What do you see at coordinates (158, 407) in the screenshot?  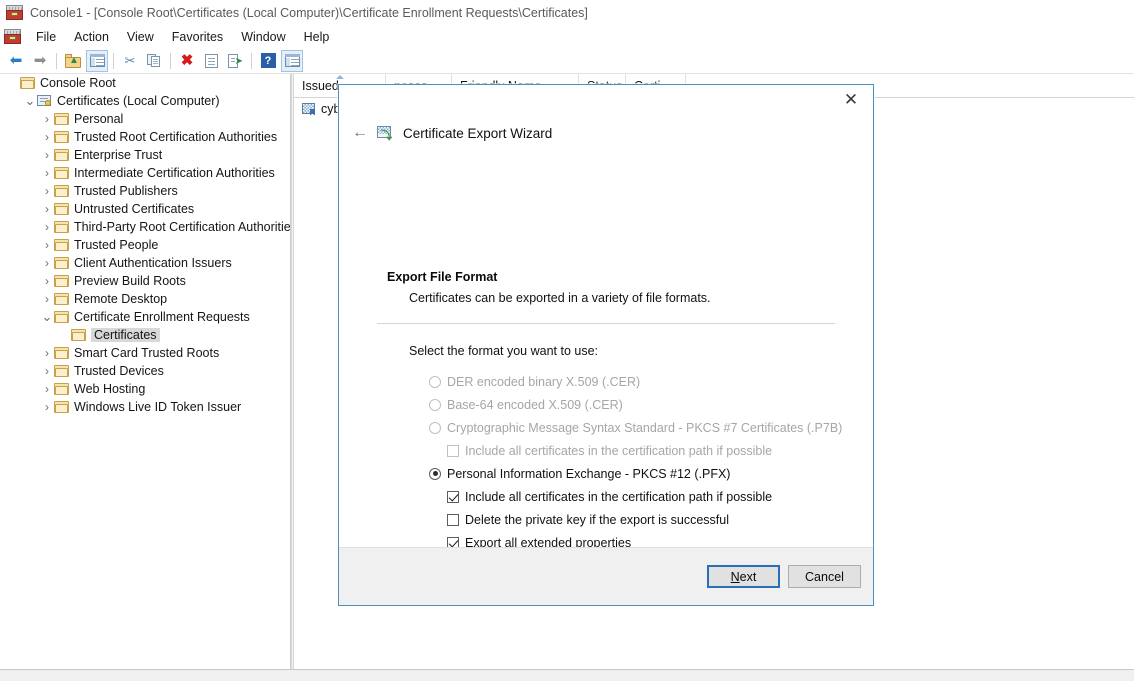 I see `tree-item-label: Windows Live ID Token Issuer` at bounding box center [158, 407].